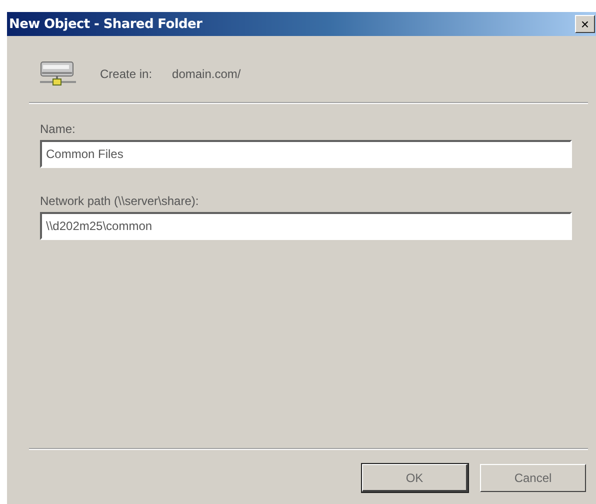  Describe the element at coordinates (126, 74) in the screenshot. I see `create-in-label: Create in:` at that location.